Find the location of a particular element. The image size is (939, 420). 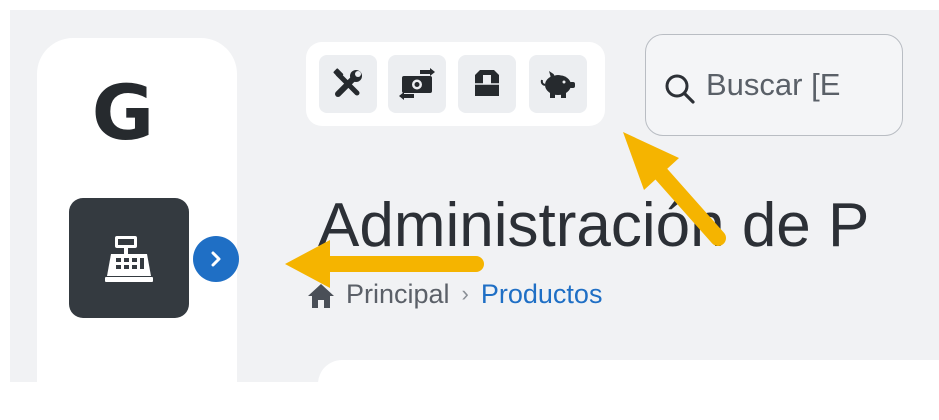

piggy-bank-icon is located at coordinates (557, 84).